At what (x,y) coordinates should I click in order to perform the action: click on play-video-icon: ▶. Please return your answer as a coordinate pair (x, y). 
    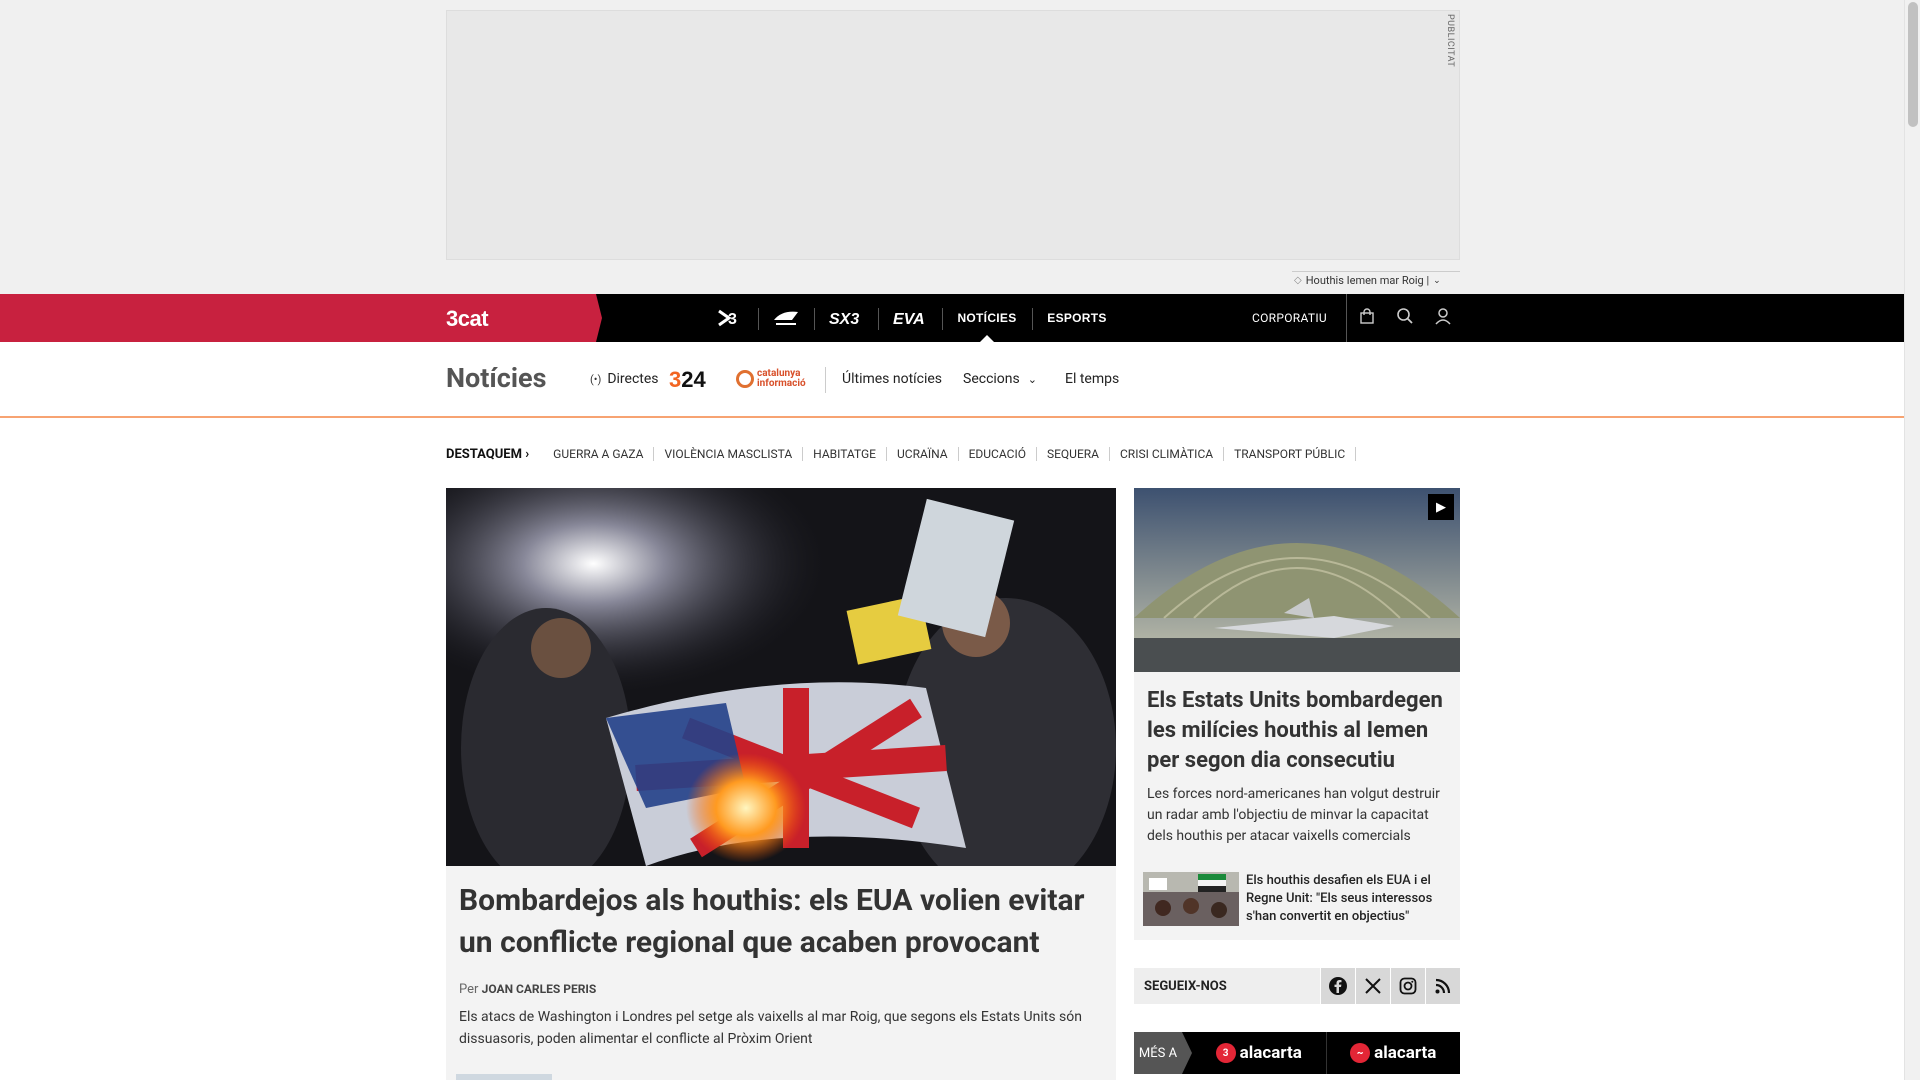
    Looking at the image, I should click on (1441, 507).